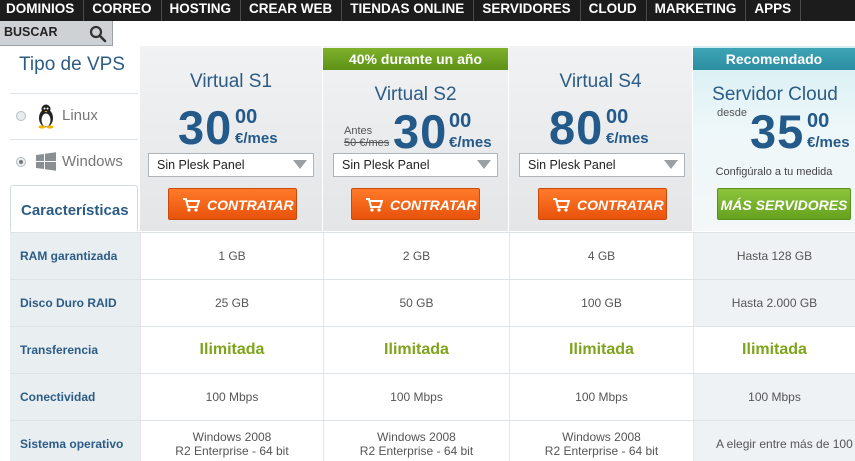 Image resolution: width=855 pixels, height=461 pixels. What do you see at coordinates (31, 32) in the screenshot?
I see `search-label: BUSCAR` at bounding box center [31, 32].